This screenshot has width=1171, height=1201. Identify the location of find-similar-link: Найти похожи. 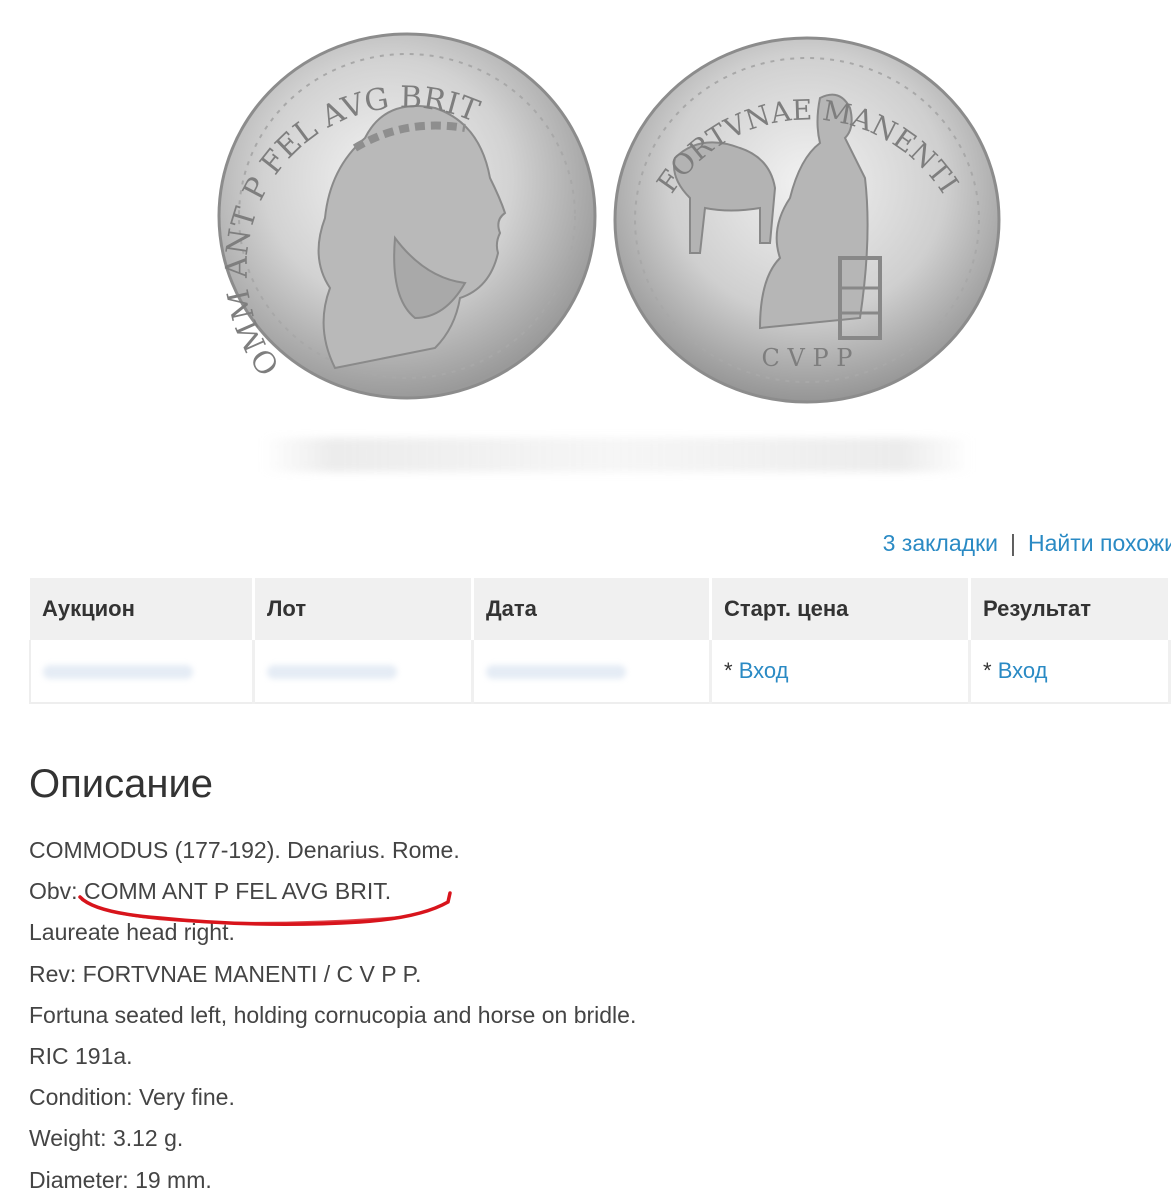
(1099, 543).